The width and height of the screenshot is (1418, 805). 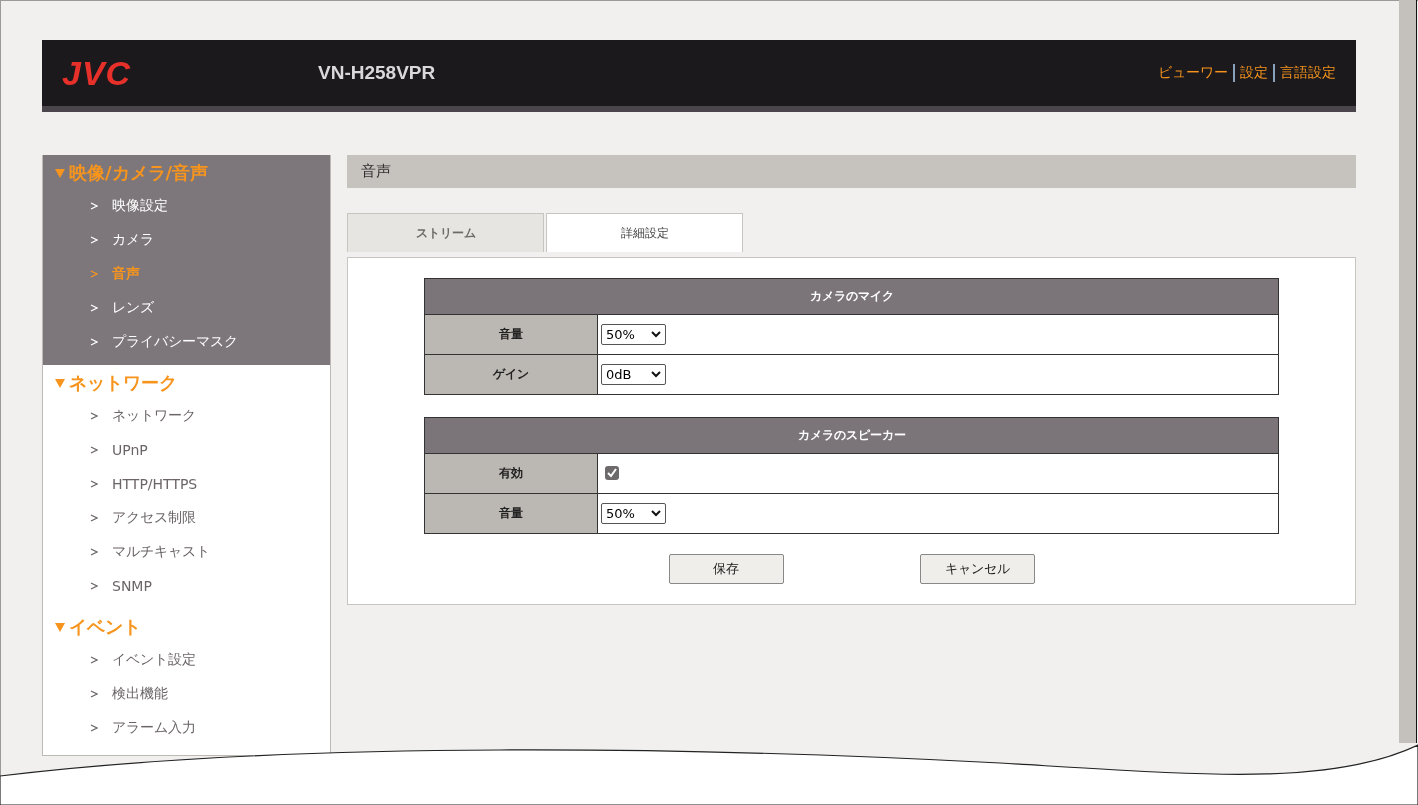 I want to click on sidebar-item: イベント設定, so click(x=186, y=660).